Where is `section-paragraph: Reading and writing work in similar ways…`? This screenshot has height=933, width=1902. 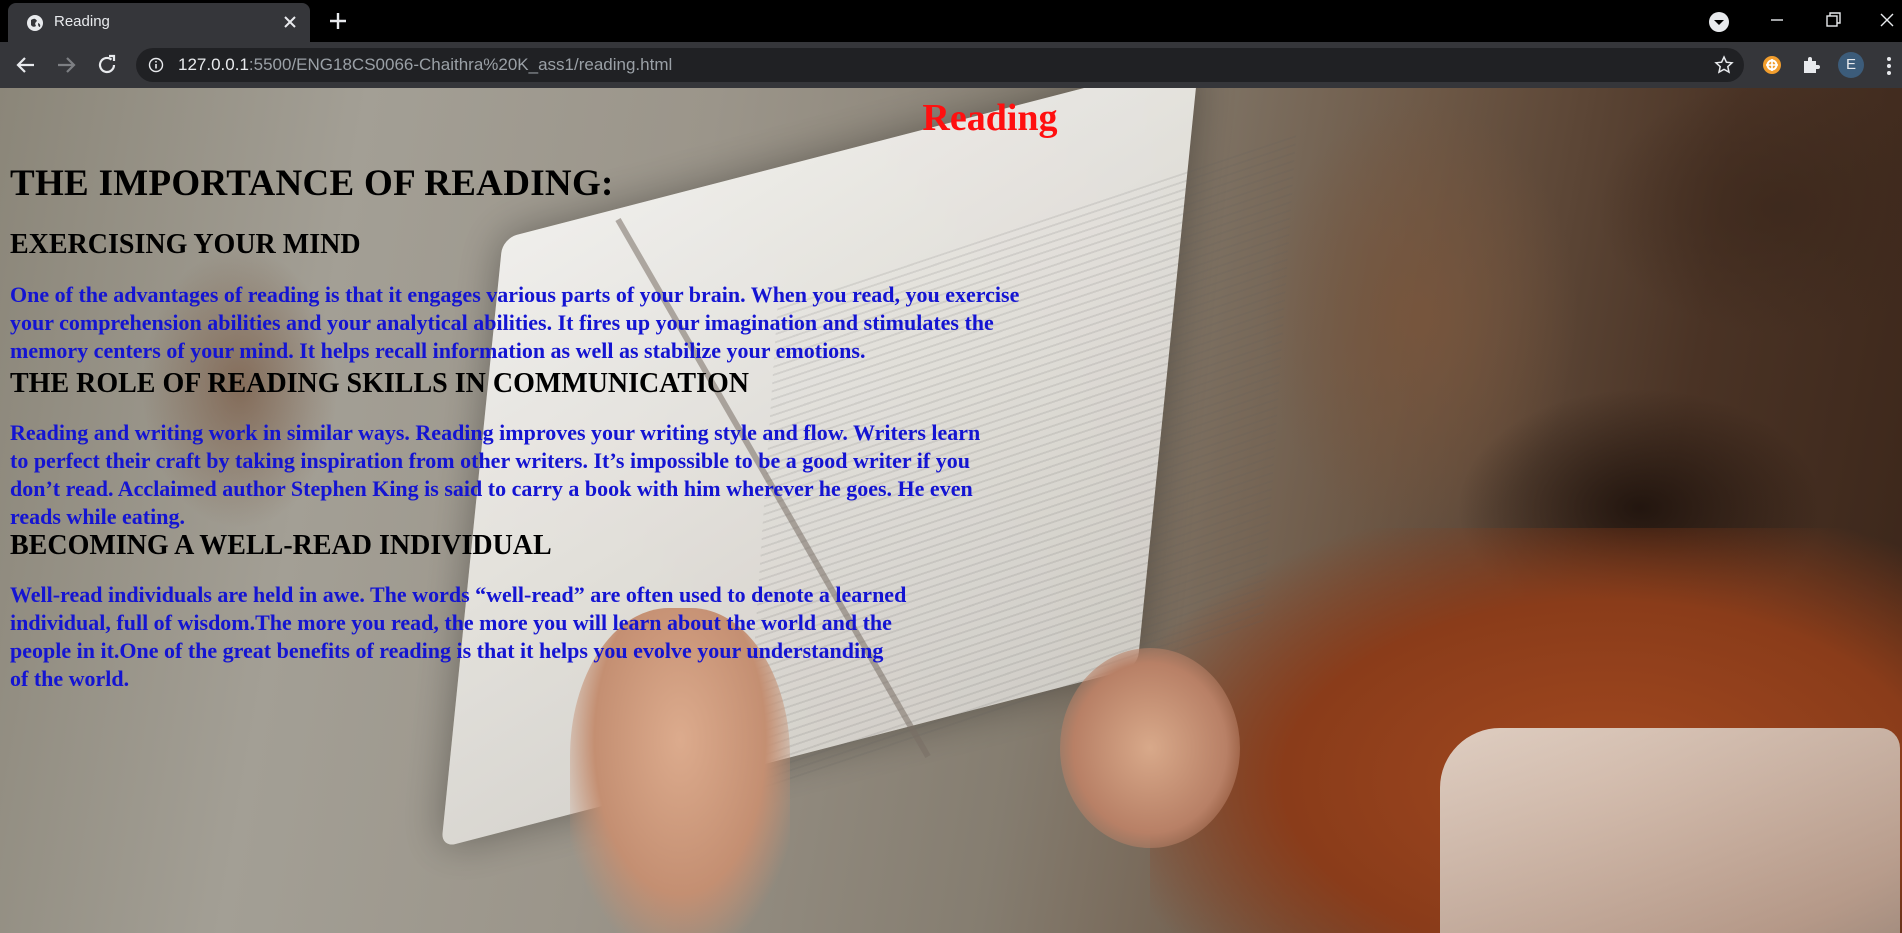
section-paragraph: Reading and writing work in similar ways… is located at coordinates (495, 475).